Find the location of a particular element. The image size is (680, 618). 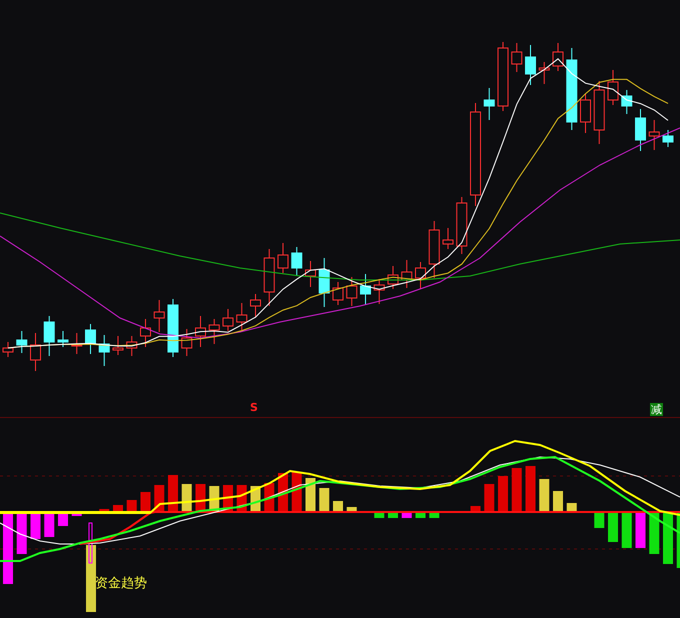

indicator-label: 资金趋势 is located at coordinates (121, 583).